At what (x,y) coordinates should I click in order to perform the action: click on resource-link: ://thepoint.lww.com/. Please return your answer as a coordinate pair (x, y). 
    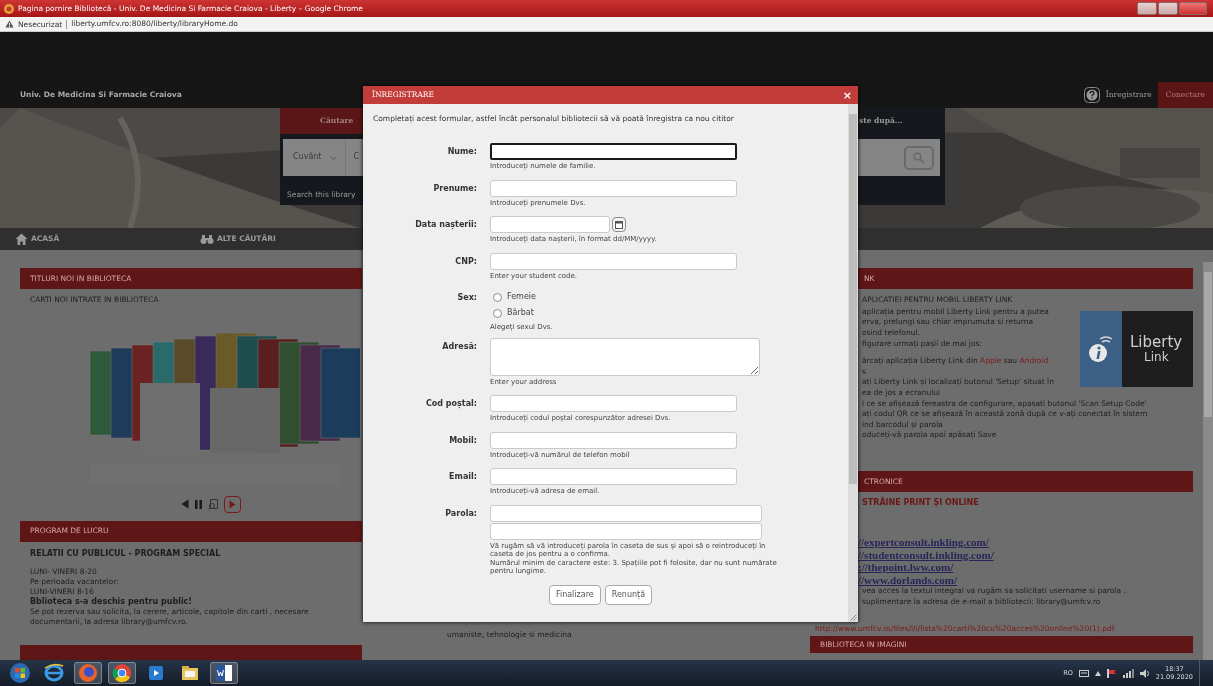
    Looking at the image, I should click on (1025, 567).